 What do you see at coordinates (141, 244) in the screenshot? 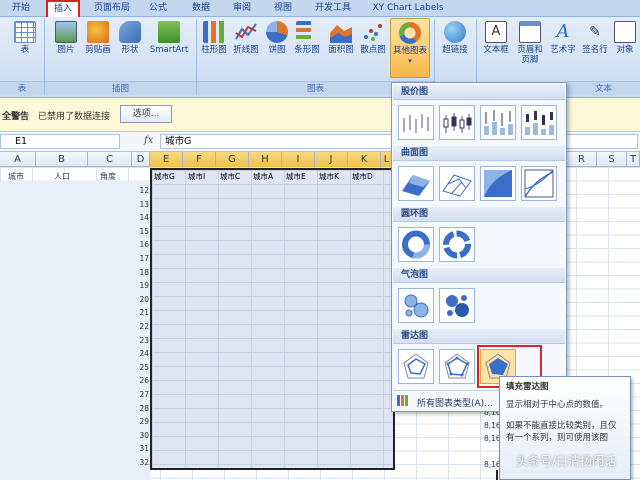
I see `row-number: 16` at bounding box center [141, 244].